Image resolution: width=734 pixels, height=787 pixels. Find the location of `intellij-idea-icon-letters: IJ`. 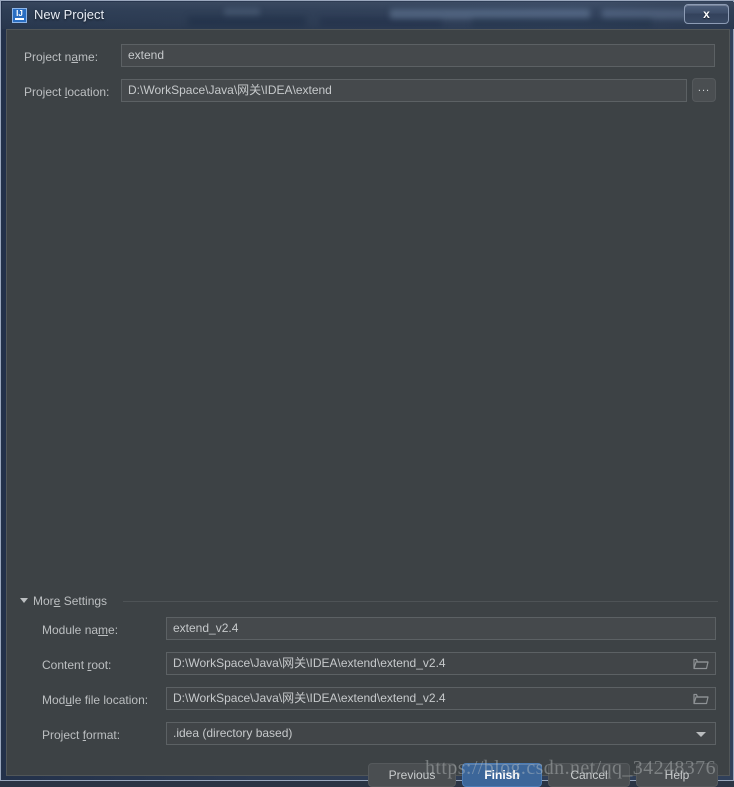

intellij-idea-icon-letters: IJ is located at coordinates (19, 13).